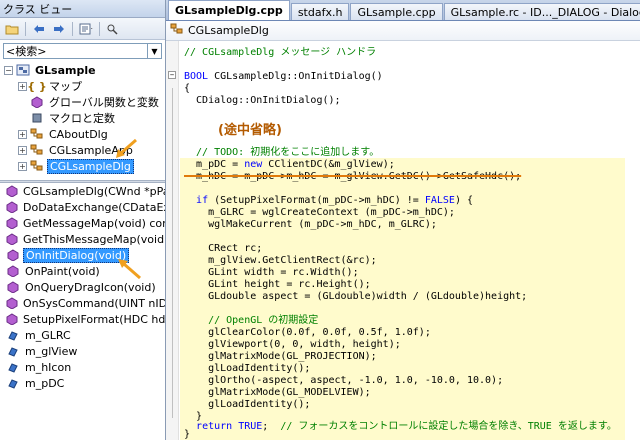 This screenshot has width=640, height=440. I want to click on new-folder-icon, so click(113, 29).